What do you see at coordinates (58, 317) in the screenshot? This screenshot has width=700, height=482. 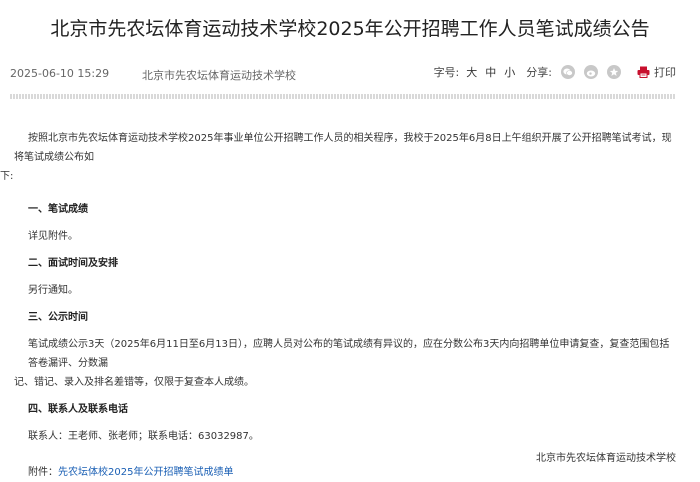 I see `section-heading: 三、公示时间` at bounding box center [58, 317].